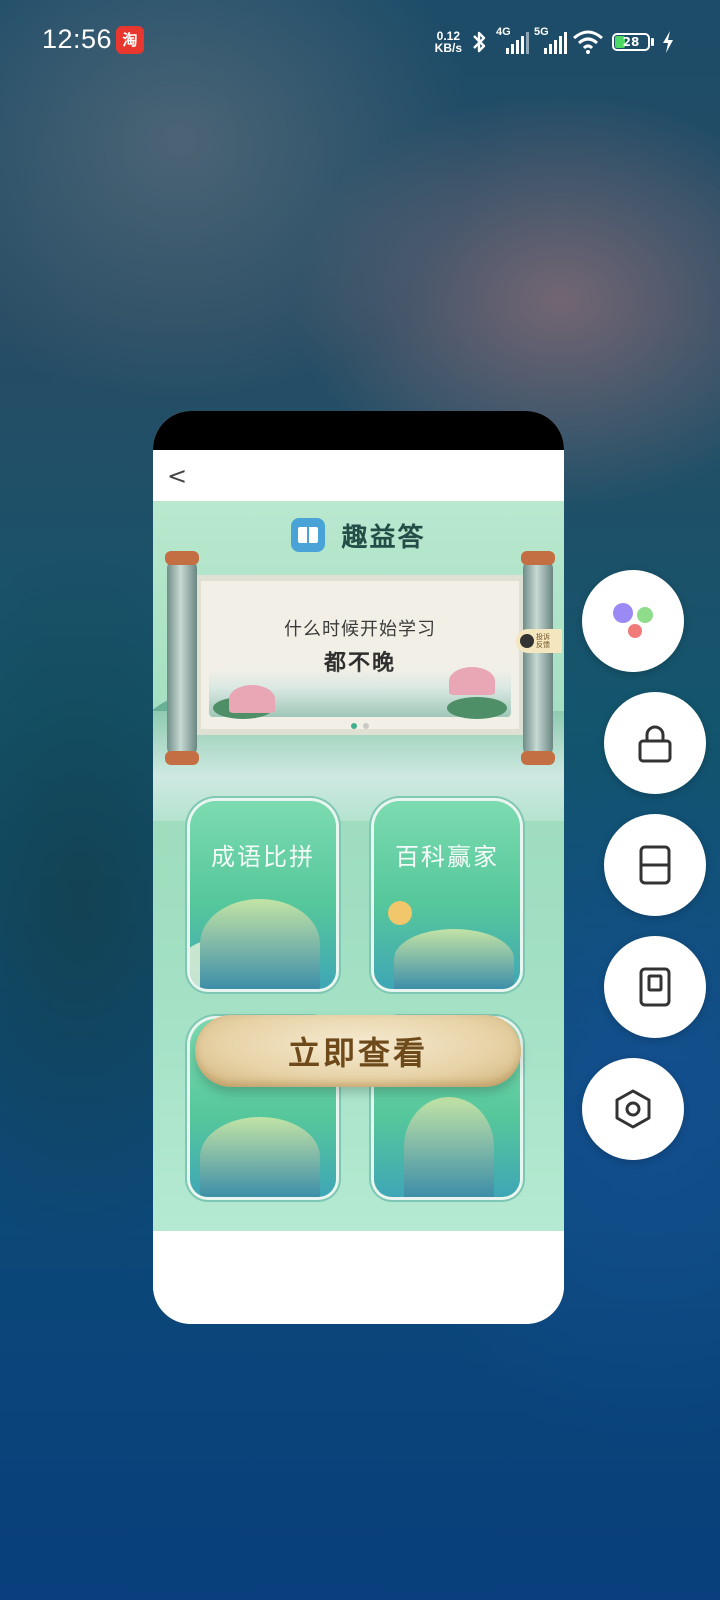 This screenshot has width=720, height=1600. I want to click on app-header: 趣益答, so click(358, 535).